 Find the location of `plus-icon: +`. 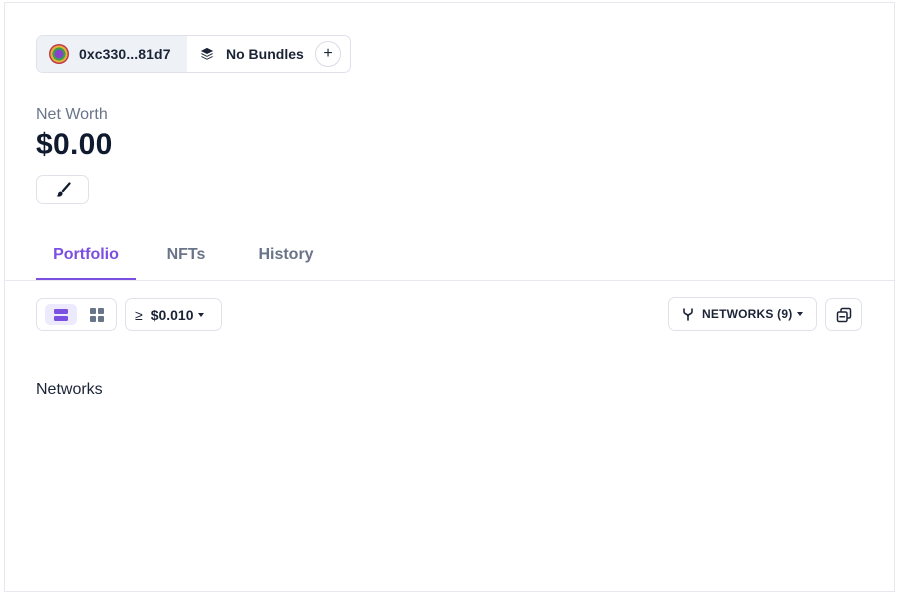

plus-icon: + is located at coordinates (328, 53).